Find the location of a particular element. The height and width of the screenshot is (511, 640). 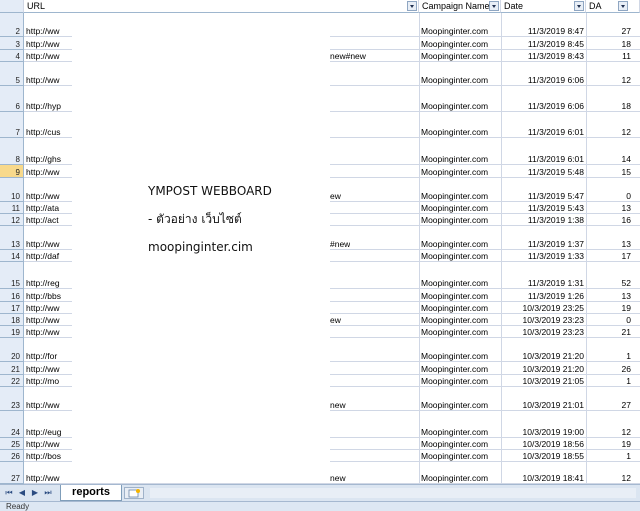

row-header: 6 is located at coordinates (12, 99).